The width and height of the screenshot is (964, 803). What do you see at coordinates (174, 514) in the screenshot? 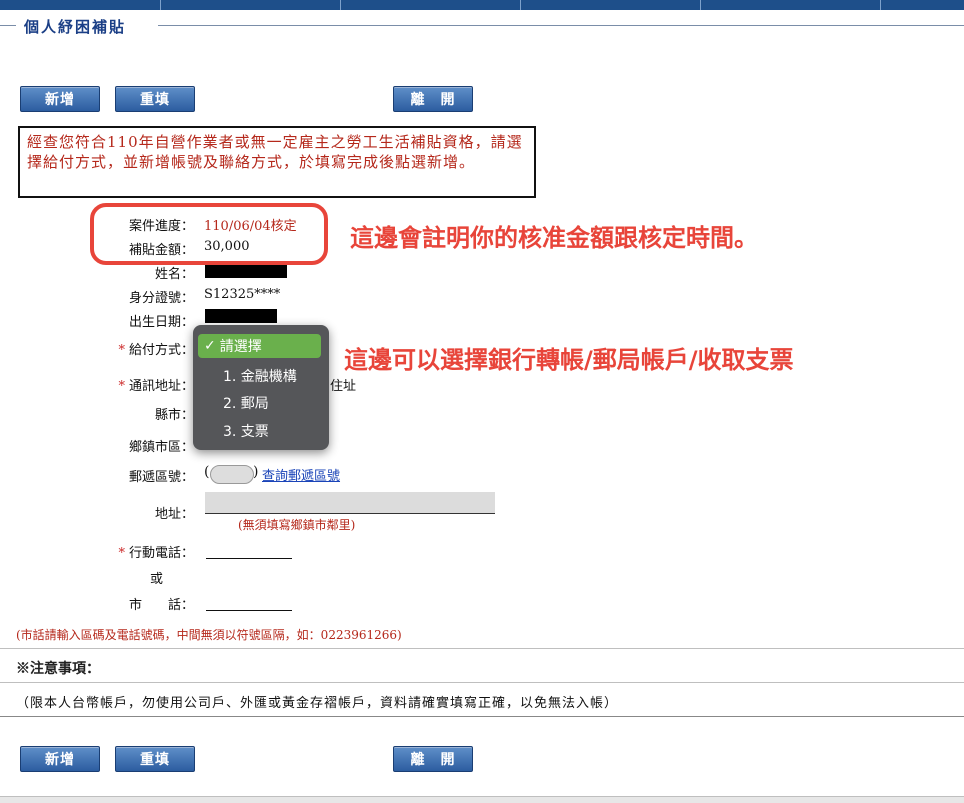
I see `street-label: 地址：` at bounding box center [174, 514].